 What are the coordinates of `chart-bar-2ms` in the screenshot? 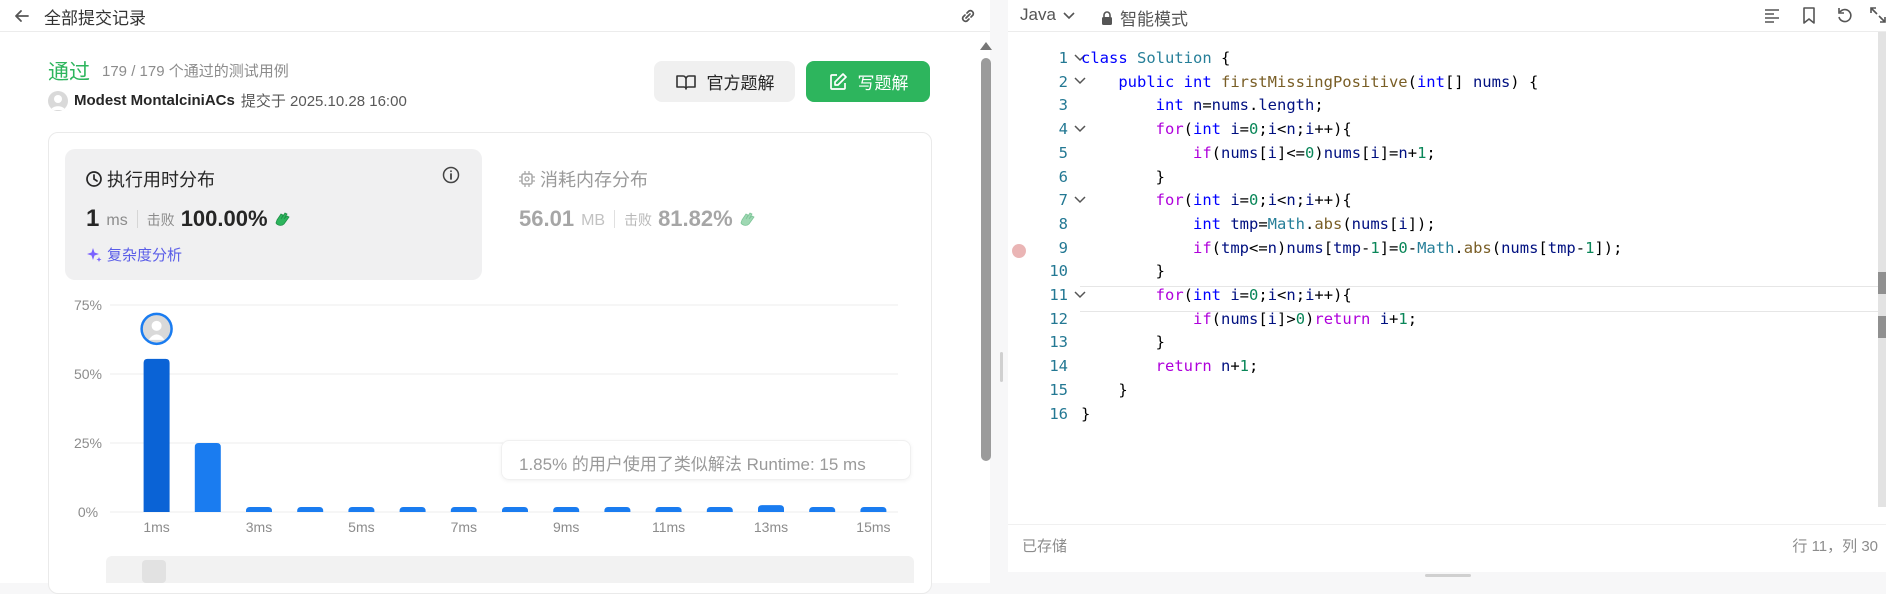 It's located at (207, 477).